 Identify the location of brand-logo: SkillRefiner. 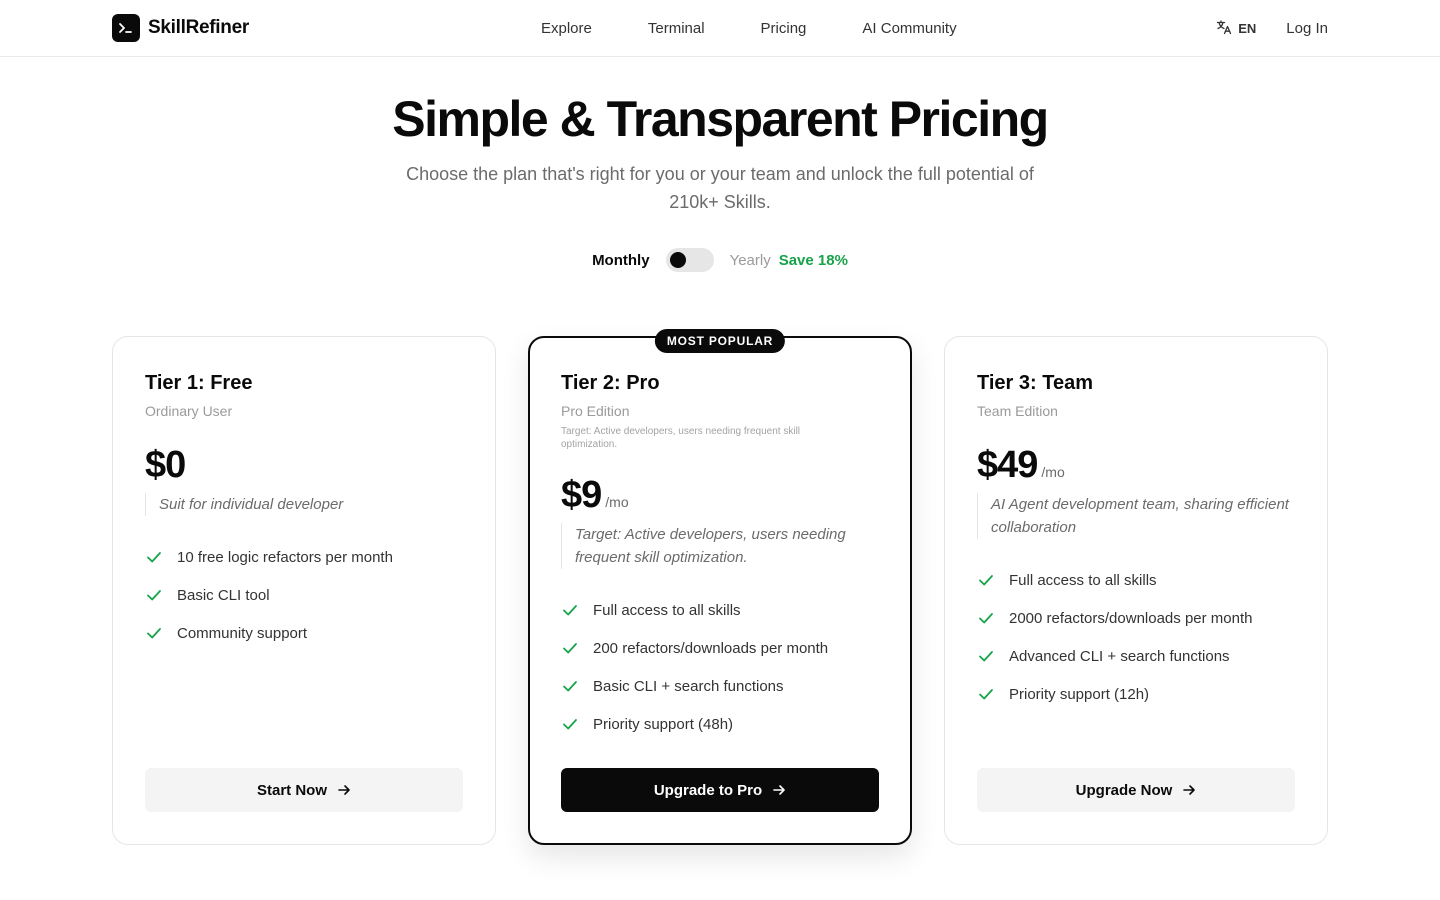
(180, 28).